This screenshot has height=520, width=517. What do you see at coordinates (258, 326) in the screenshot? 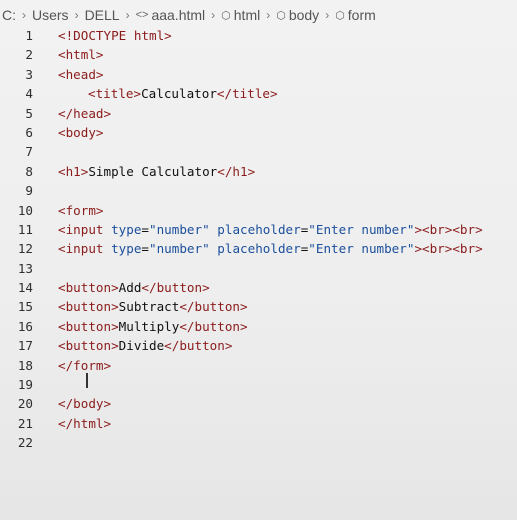
I see `code-line: 16 <button>Multiply</button>` at bounding box center [258, 326].